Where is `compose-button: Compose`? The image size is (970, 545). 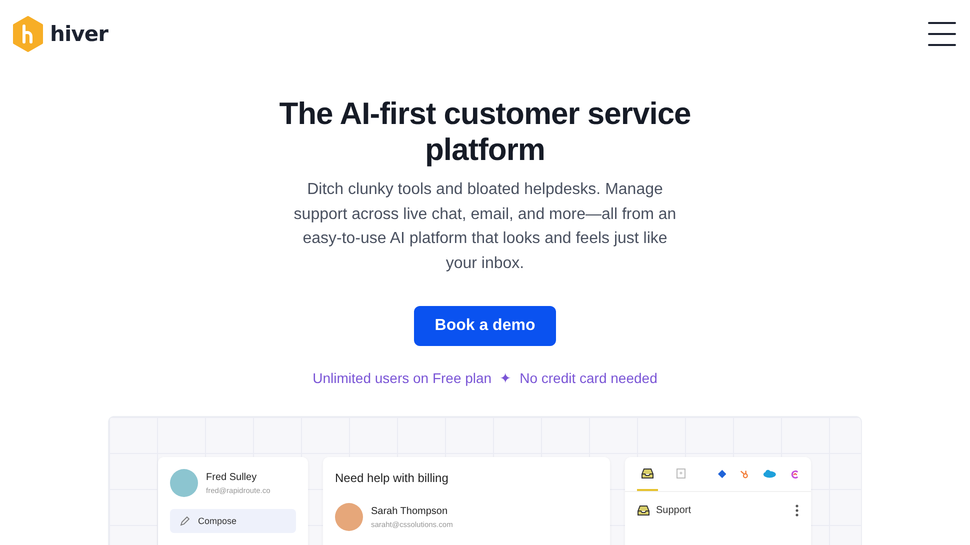
compose-button: Compose is located at coordinates (233, 521).